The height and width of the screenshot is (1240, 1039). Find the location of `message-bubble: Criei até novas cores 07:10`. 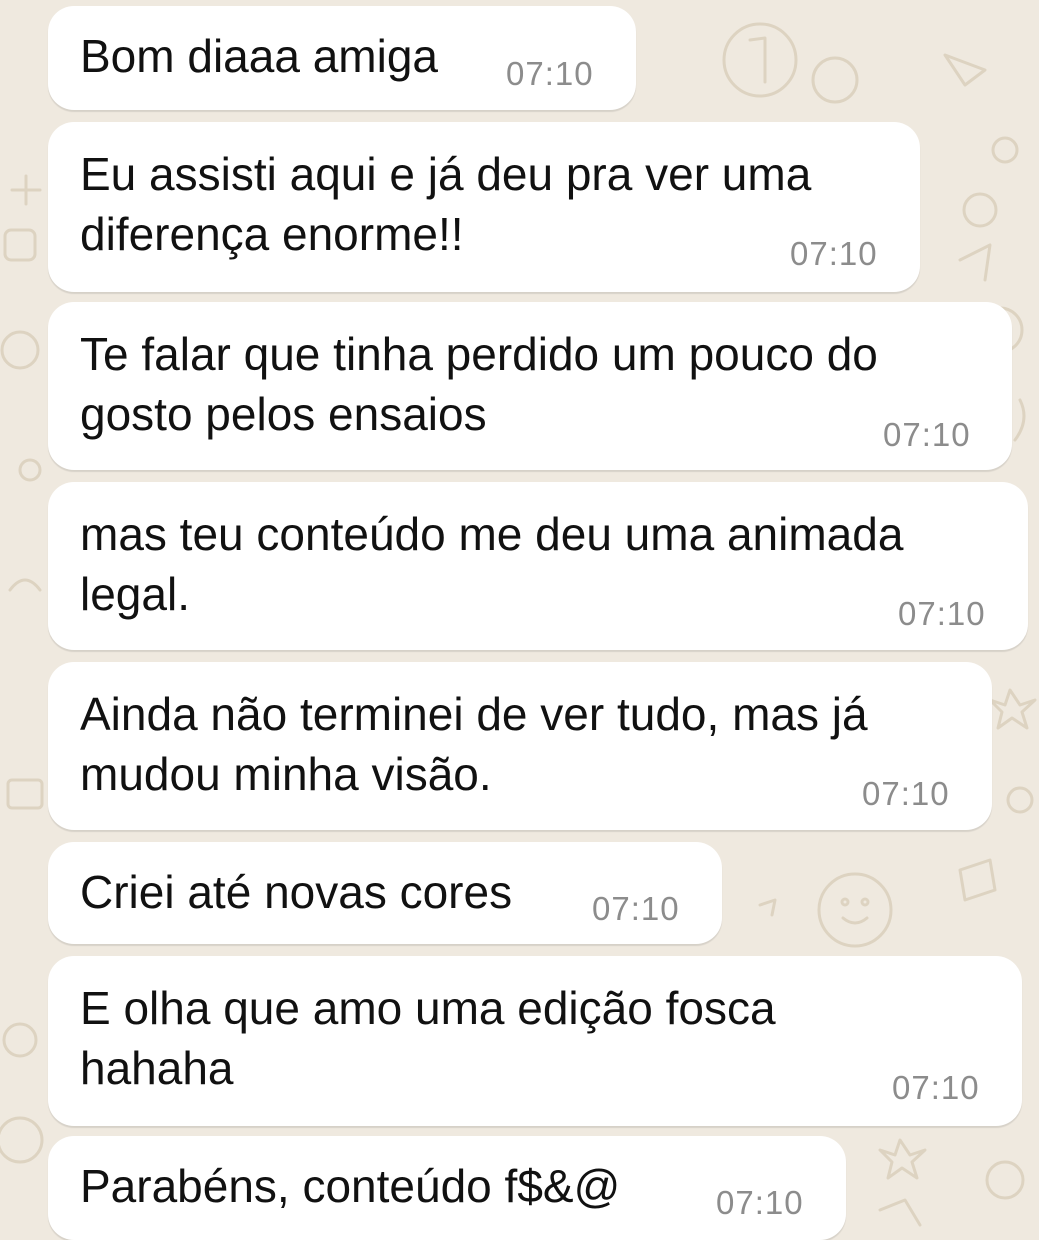

message-bubble: Criei até novas cores 07:10 is located at coordinates (385, 893).